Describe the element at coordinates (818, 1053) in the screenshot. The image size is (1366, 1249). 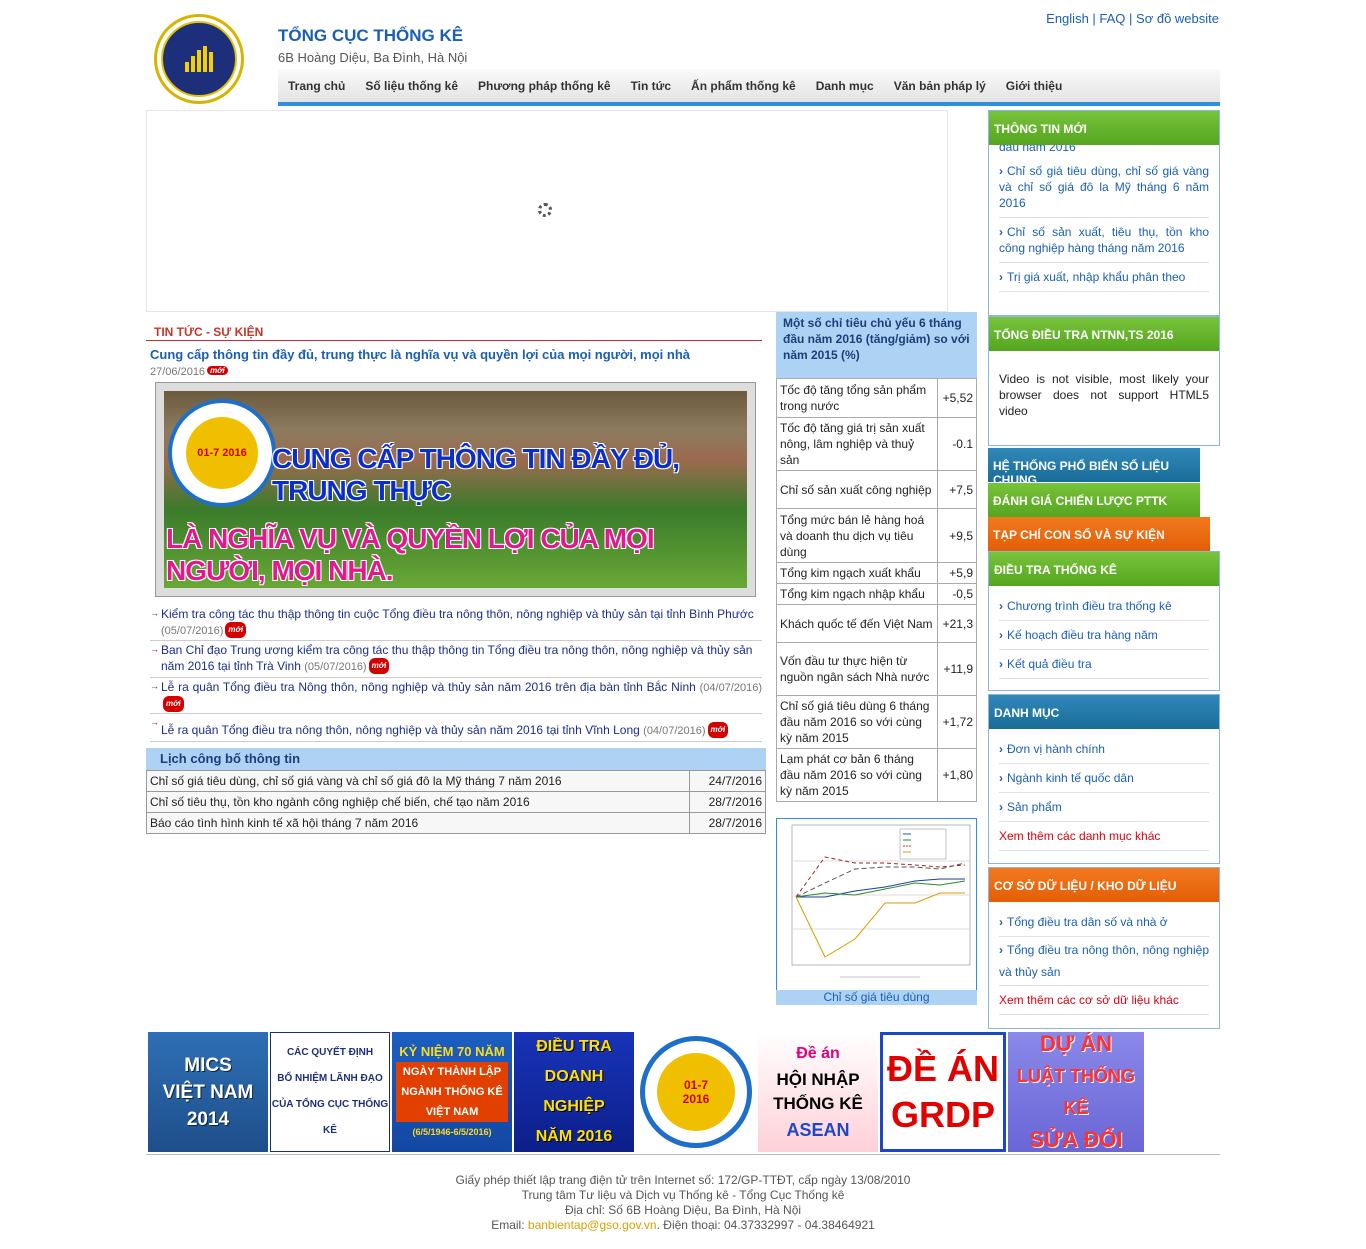
I see `banner-text: Đề án` at that location.